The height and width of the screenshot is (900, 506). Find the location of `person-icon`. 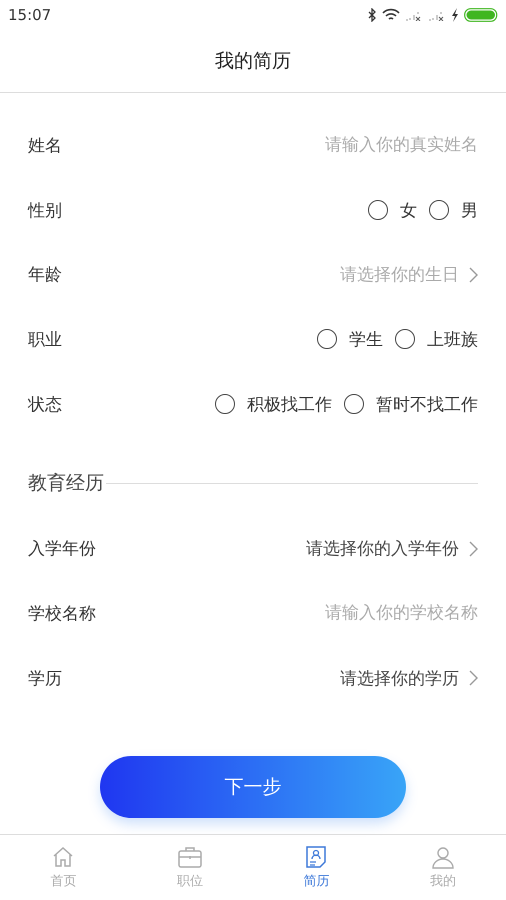

person-icon is located at coordinates (442, 857).